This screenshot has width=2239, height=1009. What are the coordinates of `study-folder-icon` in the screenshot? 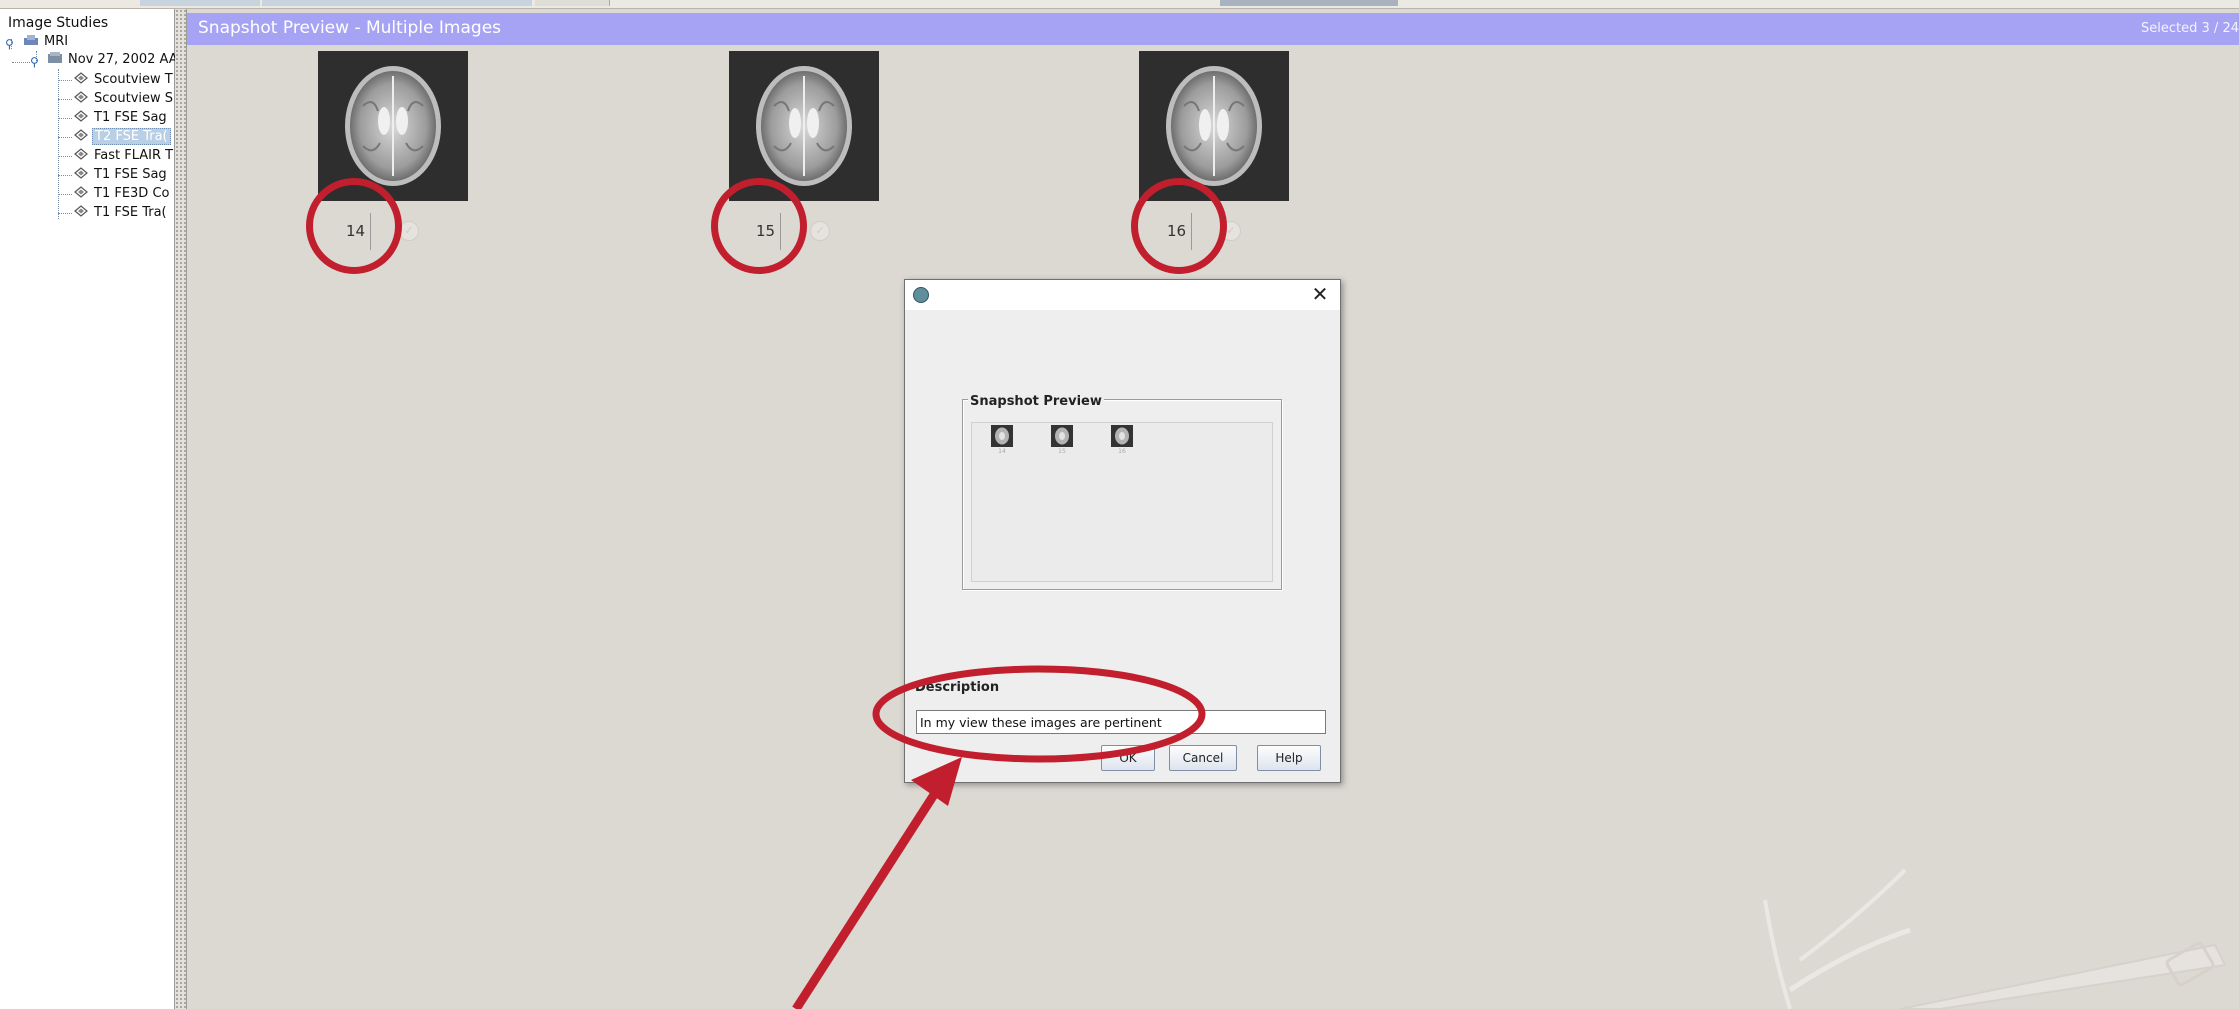 It's located at (55, 57).